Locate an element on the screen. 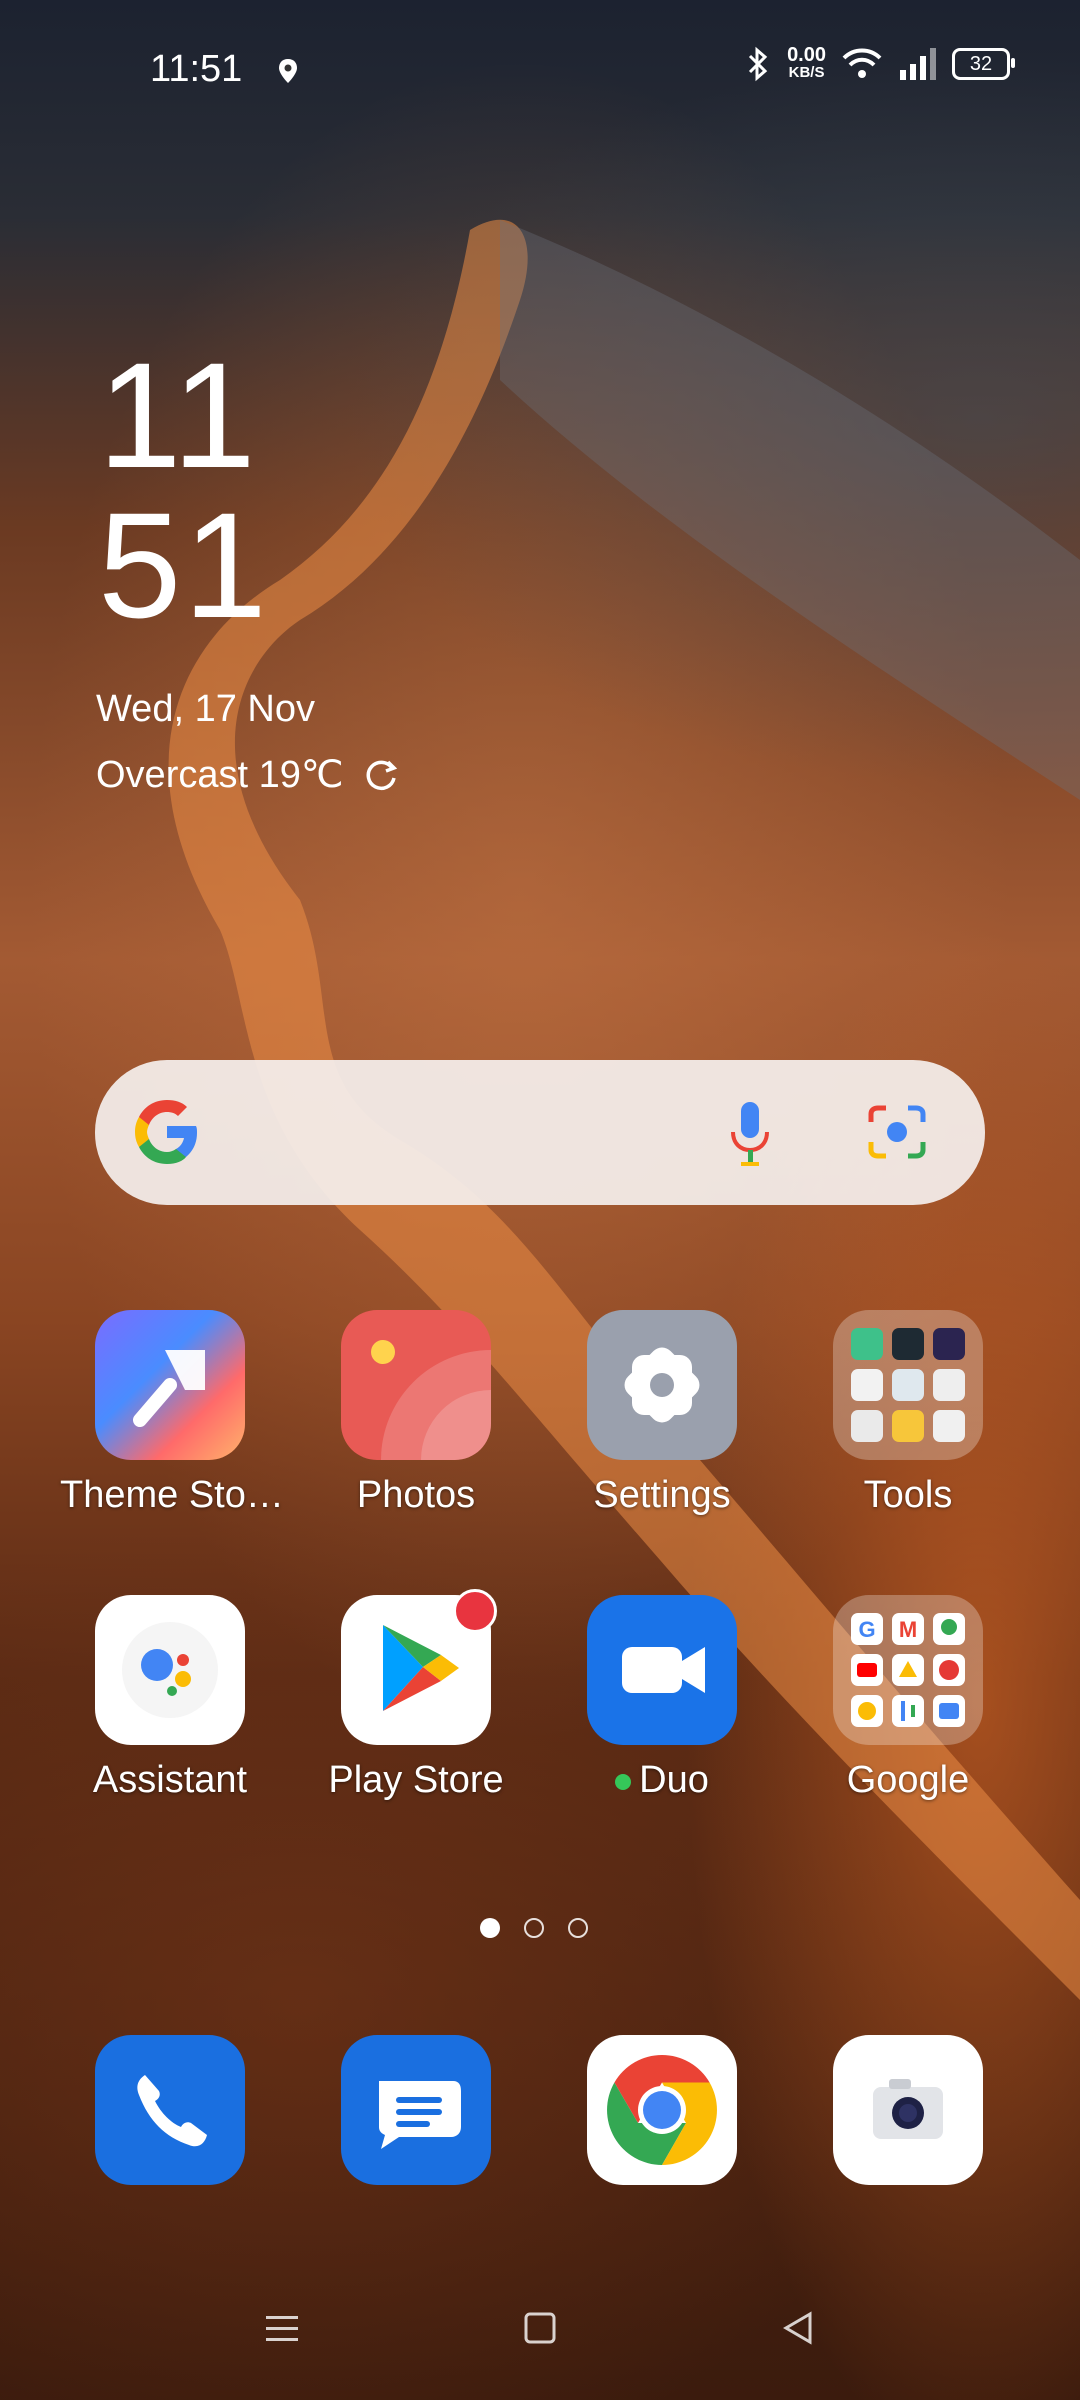 Image resolution: width=1080 pixels, height=2400 pixels. navigation-bar is located at coordinates (540, 2330).